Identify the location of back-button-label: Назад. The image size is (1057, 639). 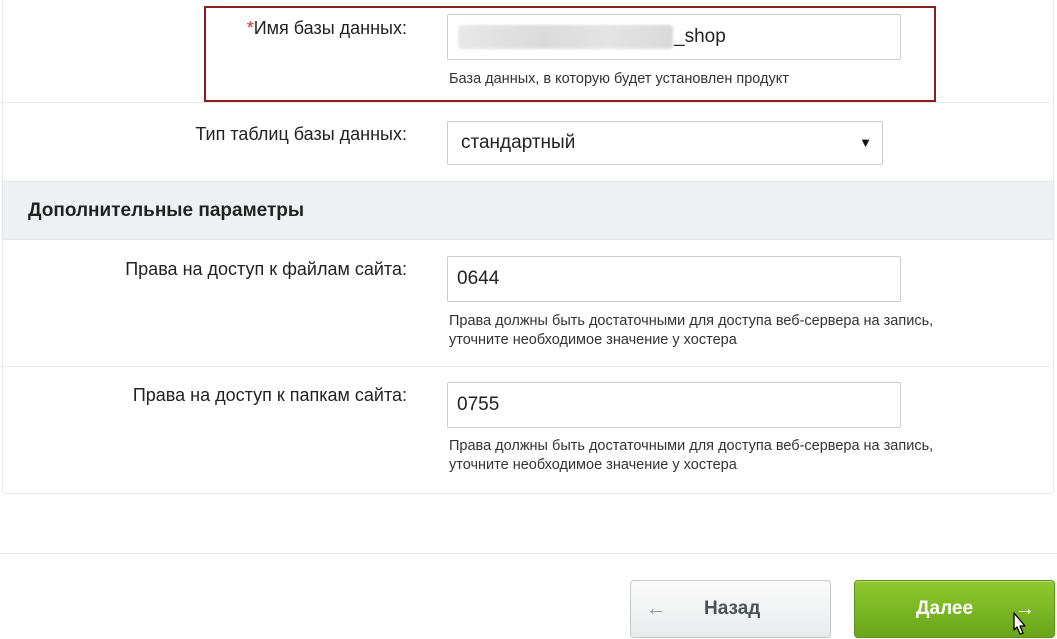
(732, 608).